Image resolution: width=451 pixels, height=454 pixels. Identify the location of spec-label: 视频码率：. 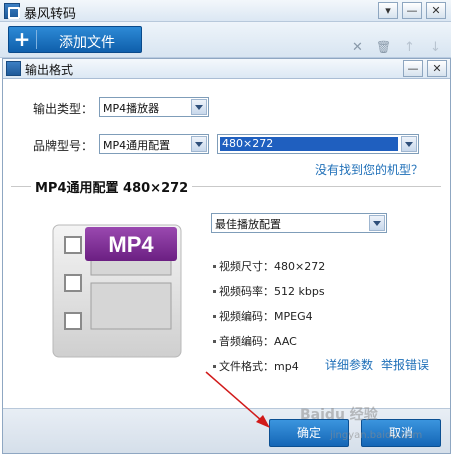
(246, 291).